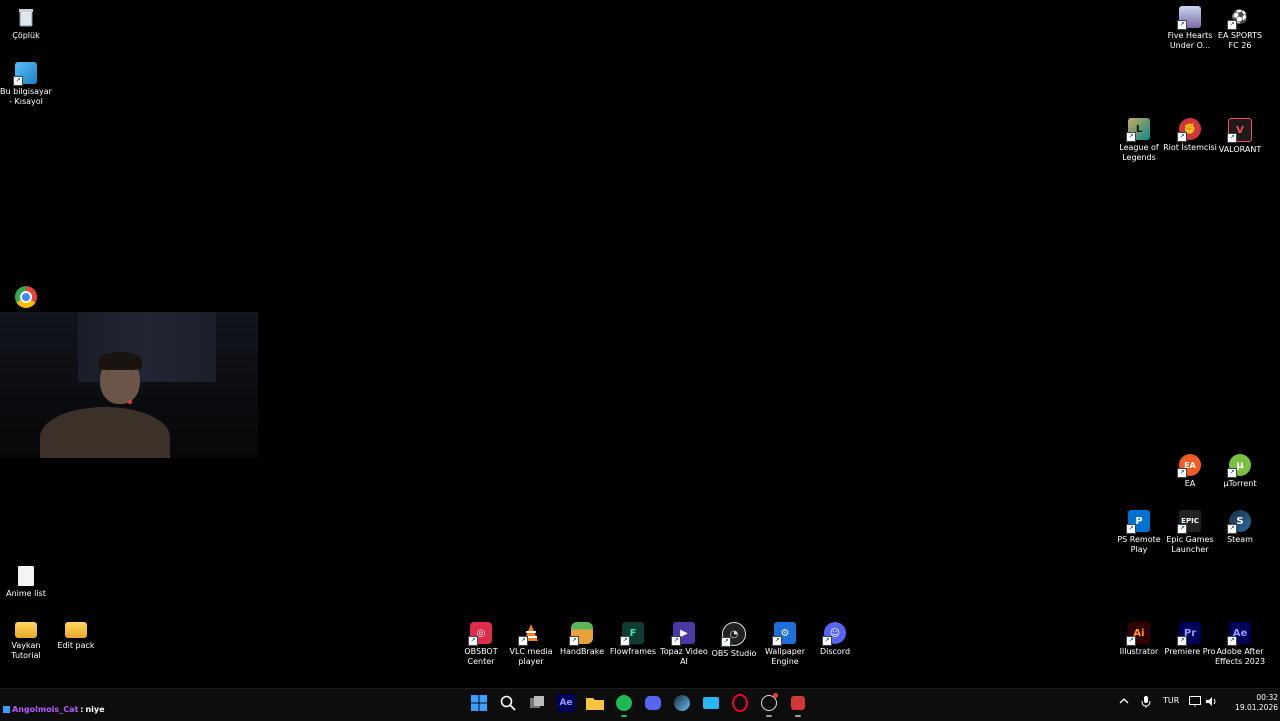  Describe the element at coordinates (531, 644) in the screenshot. I see `vlc-shortcut: ↗ VLC media player` at that location.